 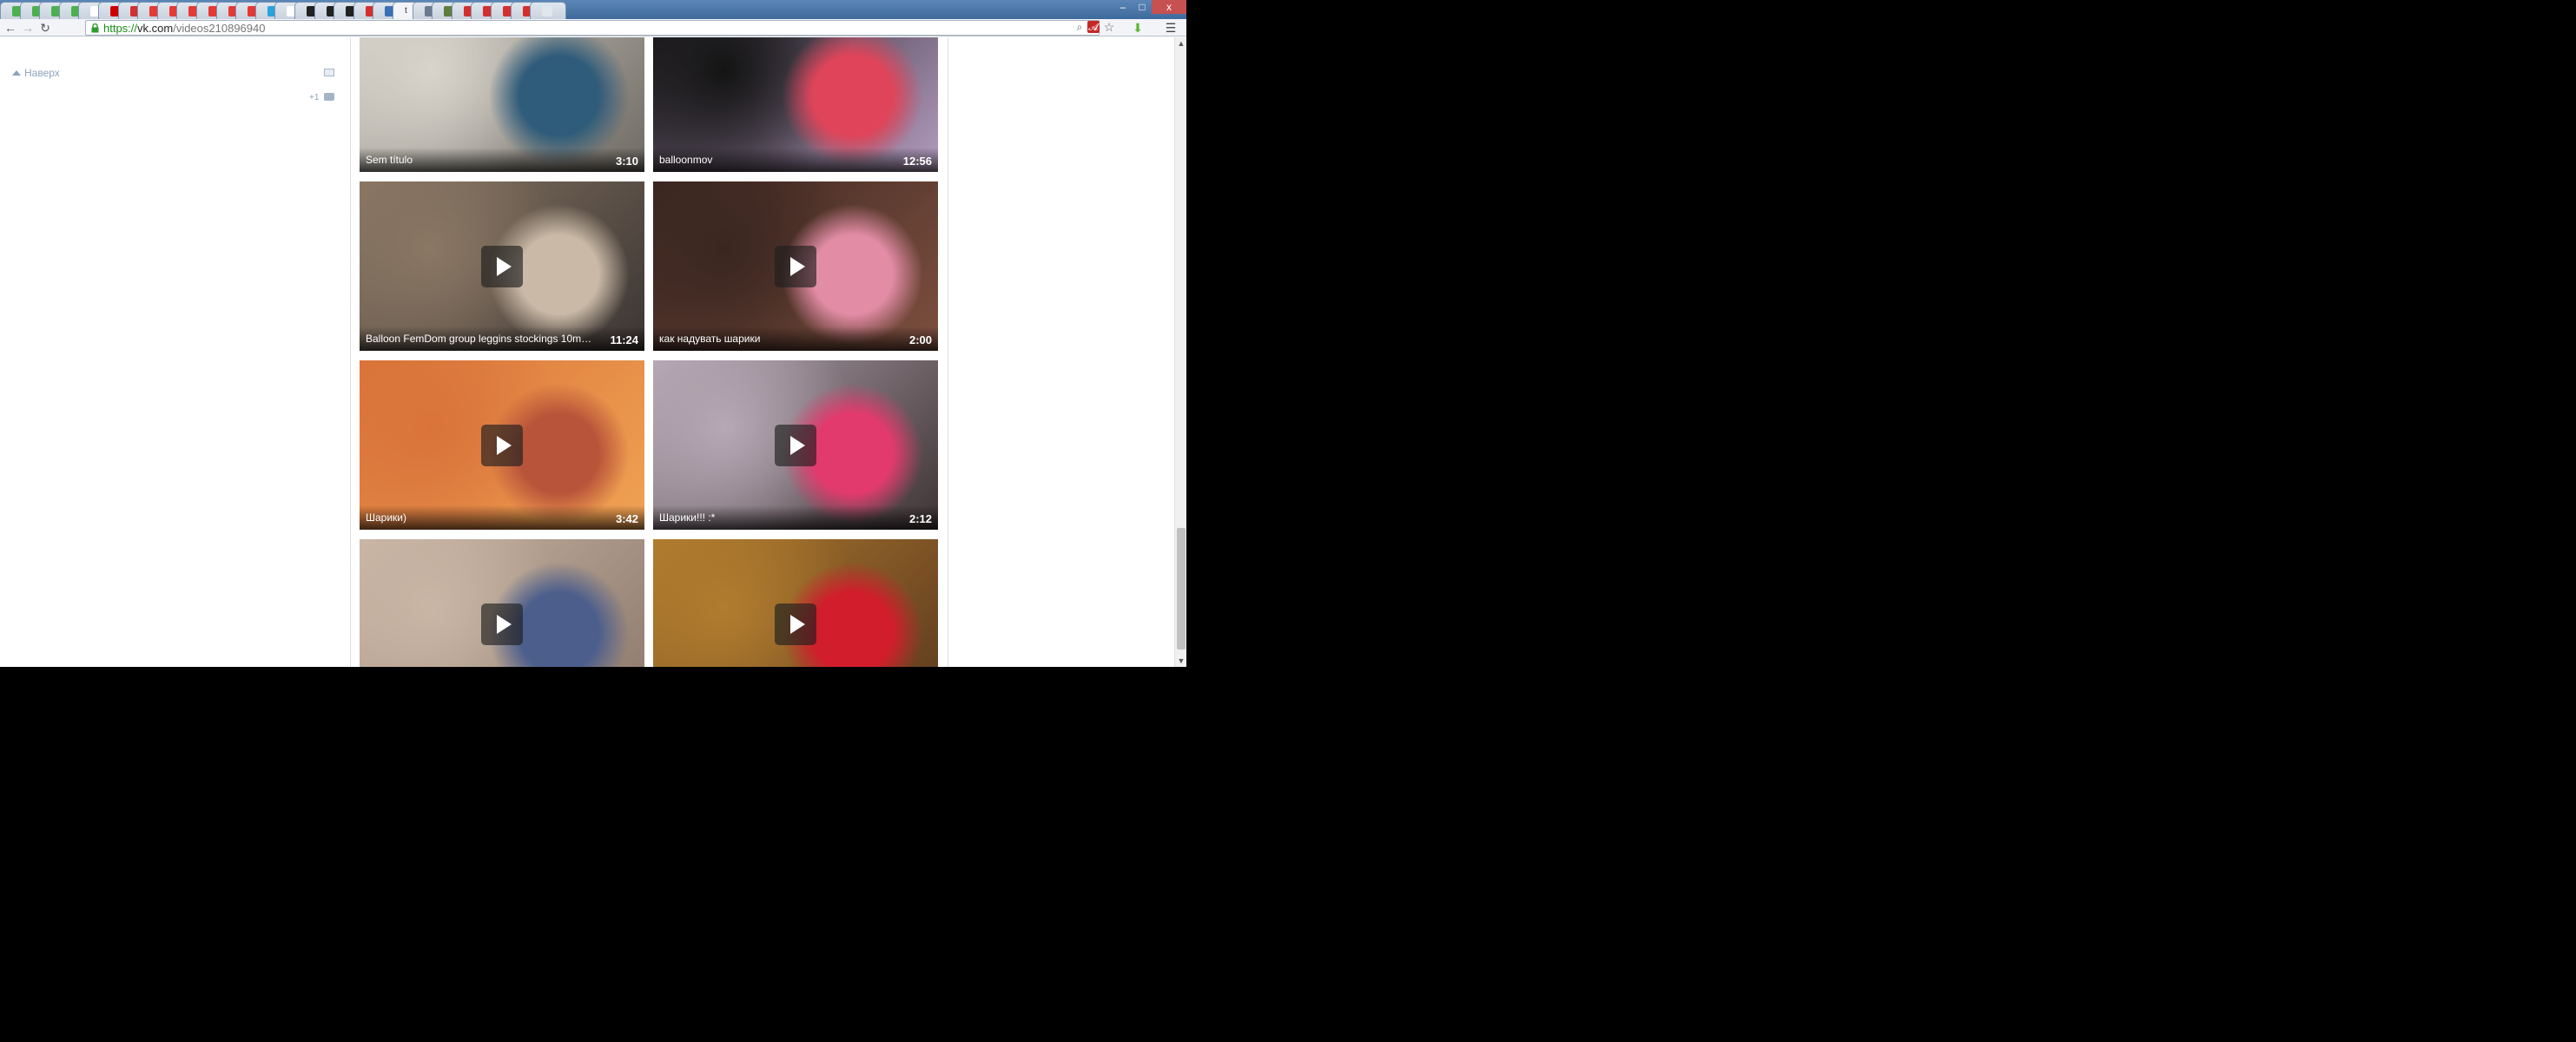 I want to click on forward-icon: →, so click(x=28, y=28).